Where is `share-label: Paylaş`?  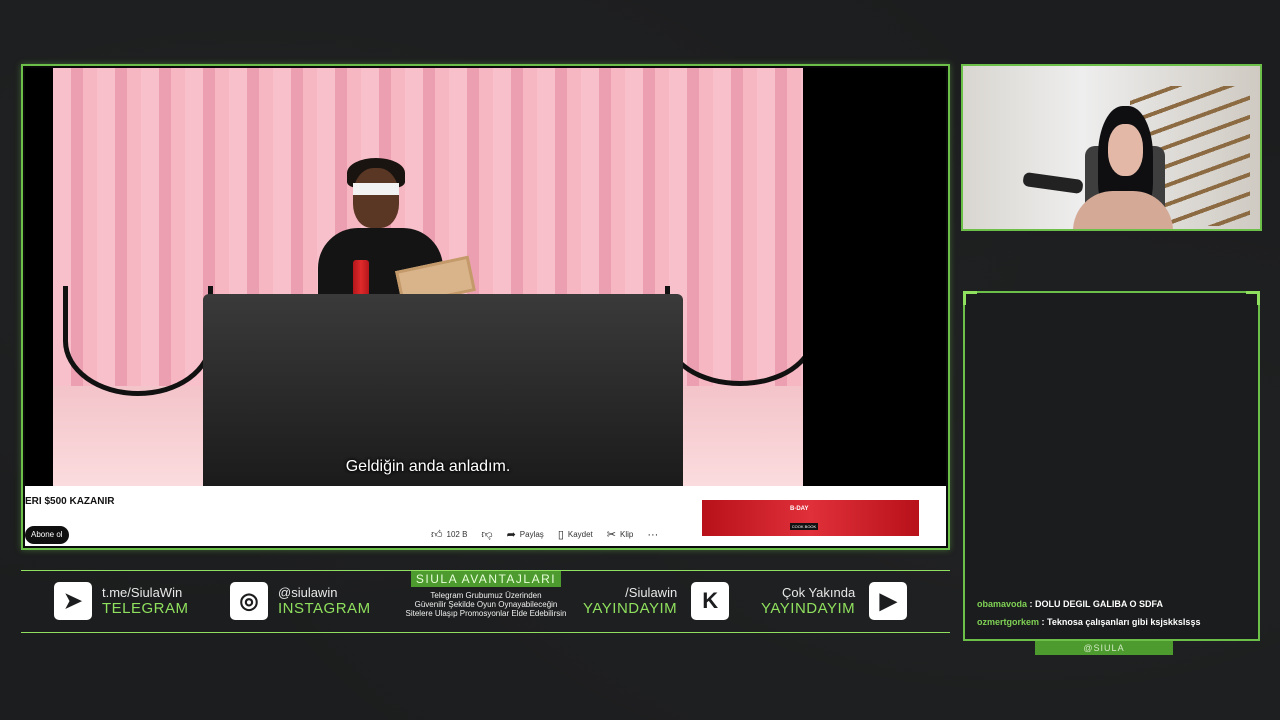
share-label: Paylaş is located at coordinates (531, 534).